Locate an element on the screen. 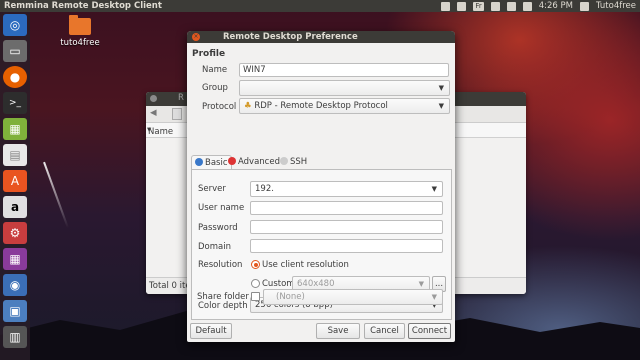 Image resolution: width=640 pixels, height=360 pixels. power-icon is located at coordinates (584, 6).